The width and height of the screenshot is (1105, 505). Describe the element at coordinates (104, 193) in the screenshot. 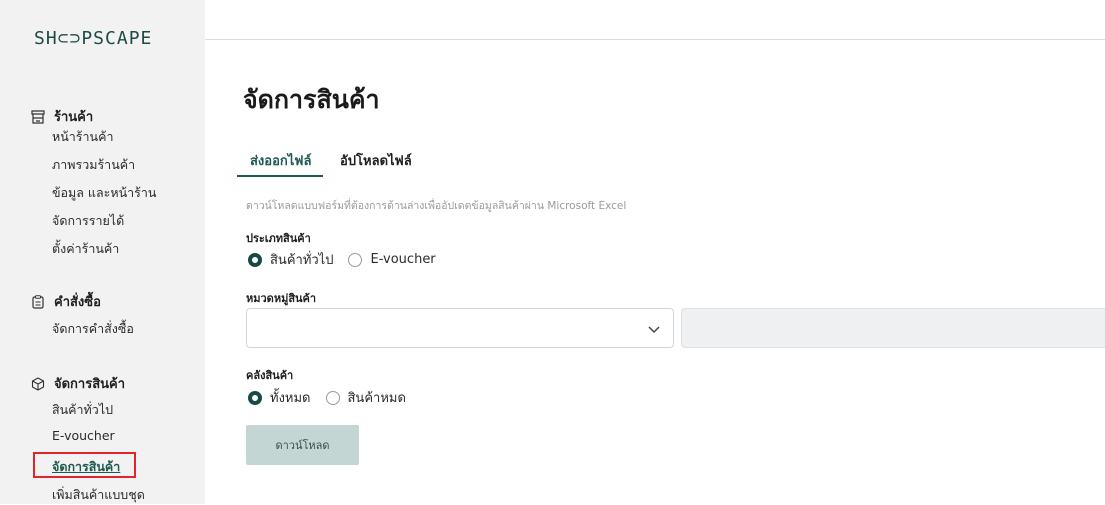

I see `sidebar-item-store-info: ข้อมูล และหน้าร้าน` at that location.